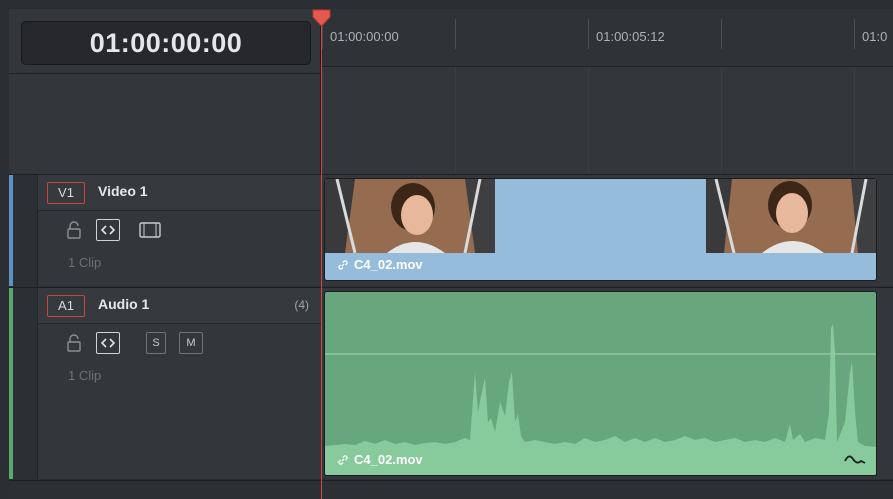  What do you see at coordinates (165, 73) in the screenshot?
I see `divider` at bounding box center [165, 73].